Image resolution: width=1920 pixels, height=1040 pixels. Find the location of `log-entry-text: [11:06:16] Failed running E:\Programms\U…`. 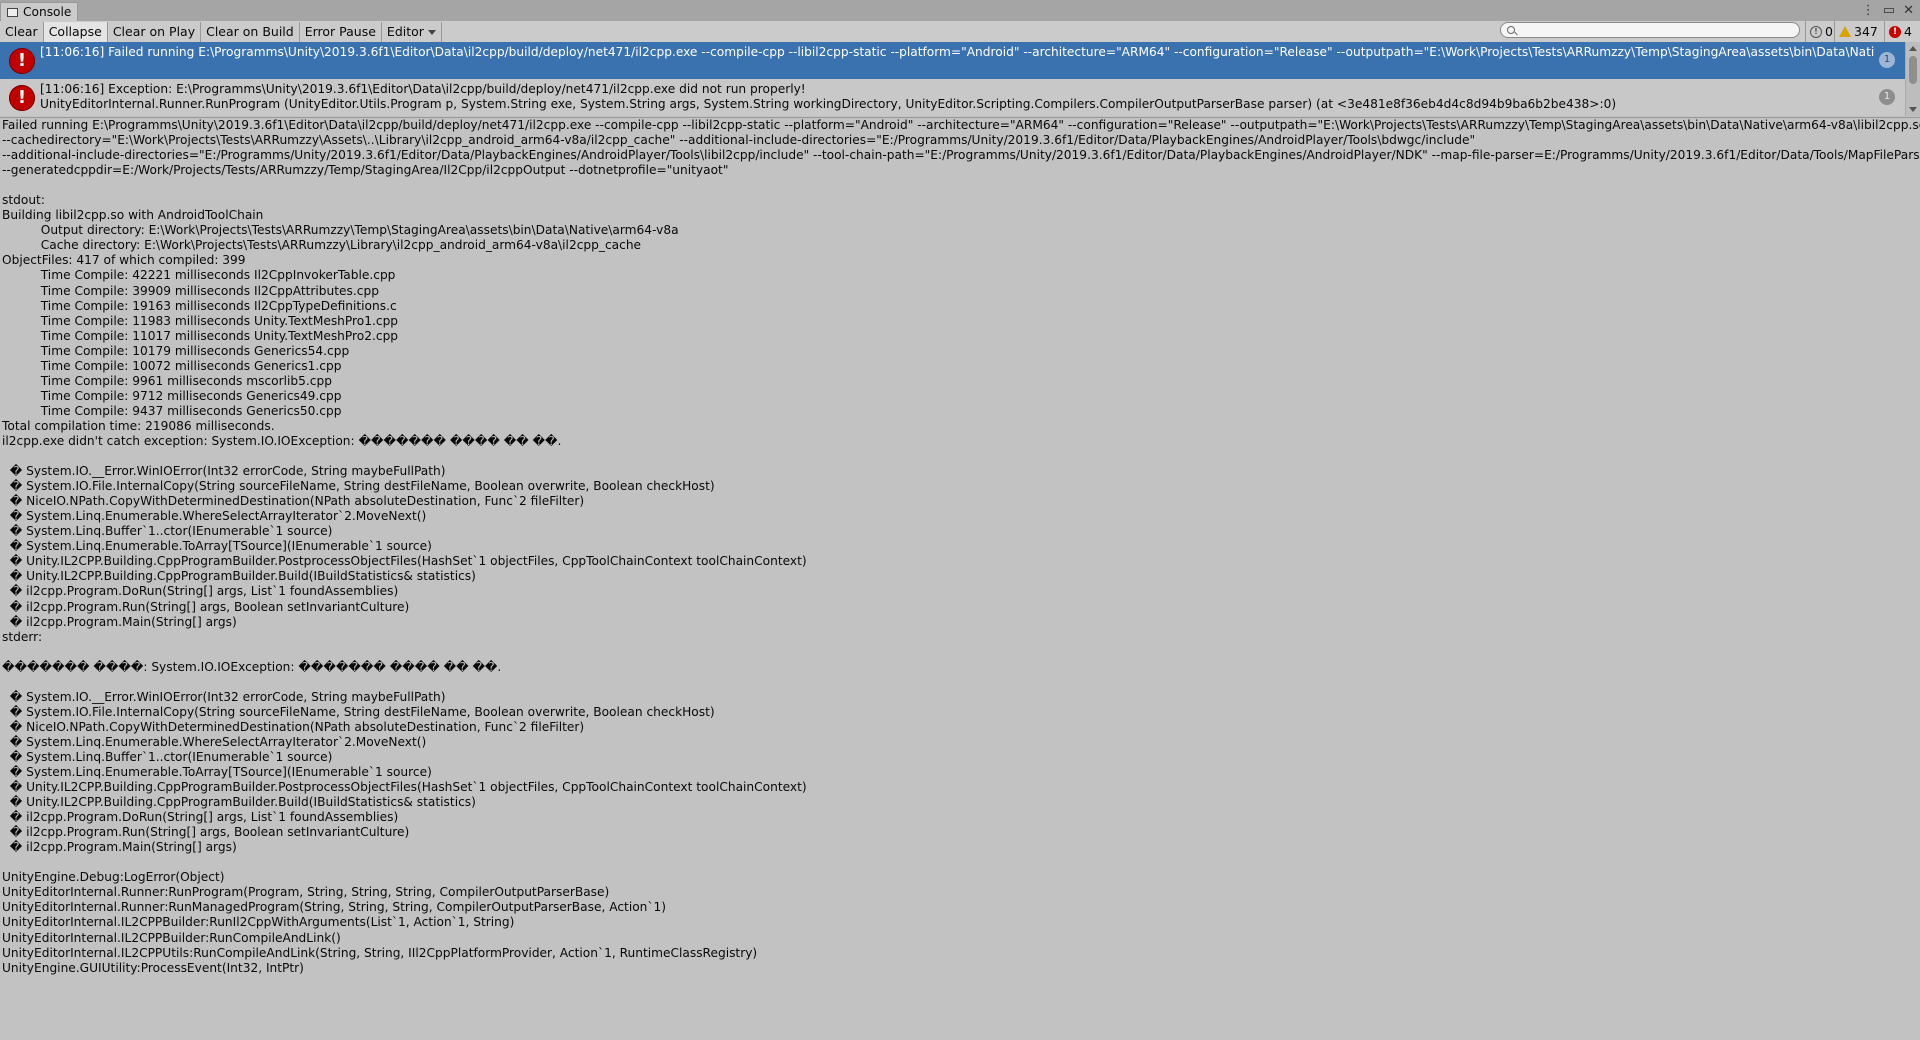

log-entry-text: [11:06:16] Failed running E:\Programms\U… is located at coordinates (957, 52).